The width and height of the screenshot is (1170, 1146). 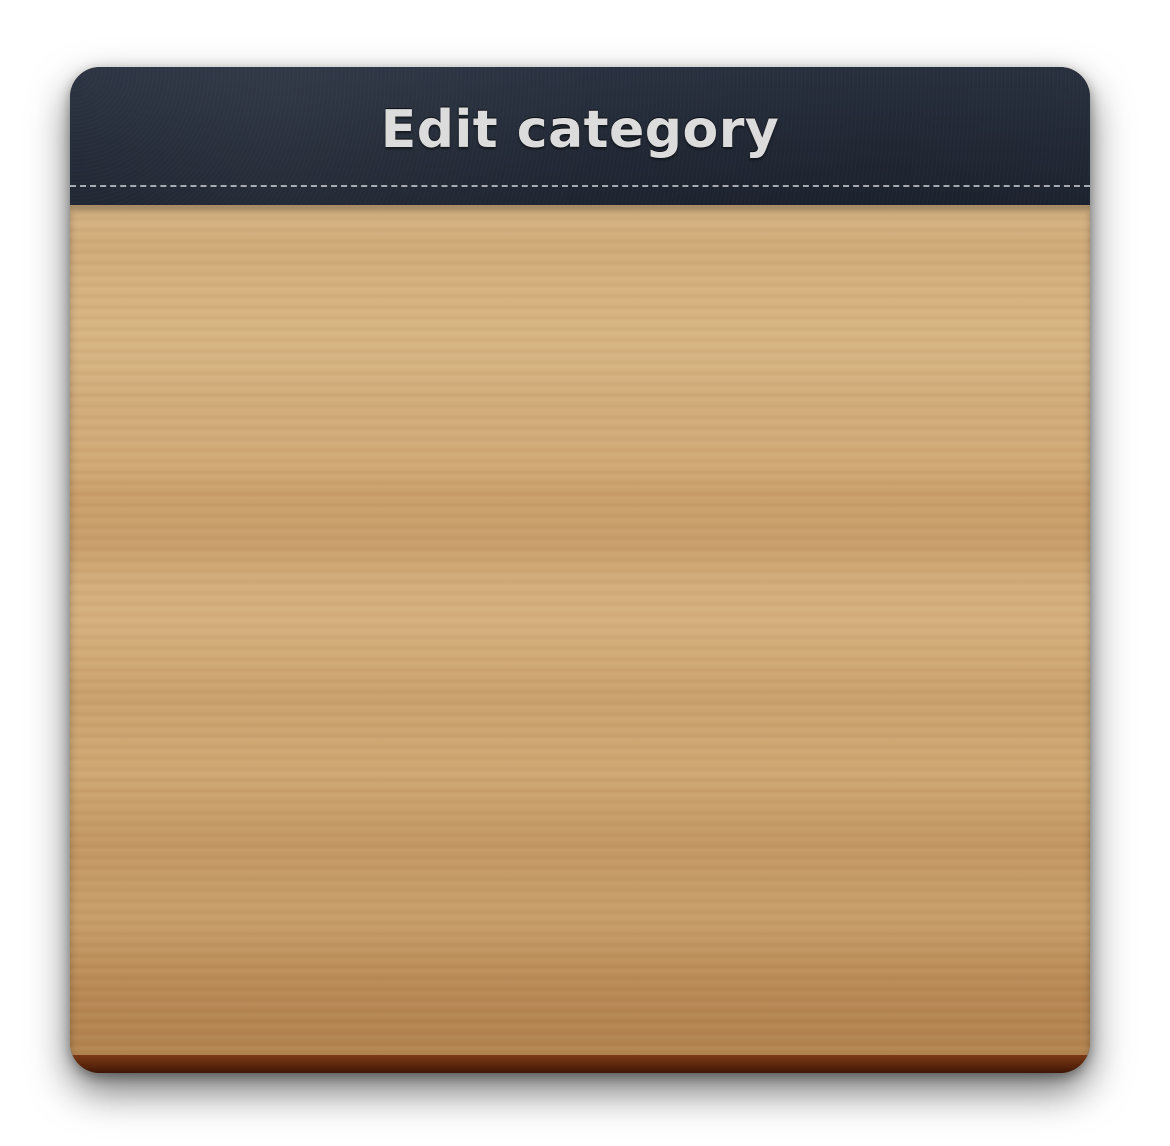 What do you see at coordinates (580, 186) in the screenshot?
I see `header-stitch-divider` at bounding box center [580, 186].